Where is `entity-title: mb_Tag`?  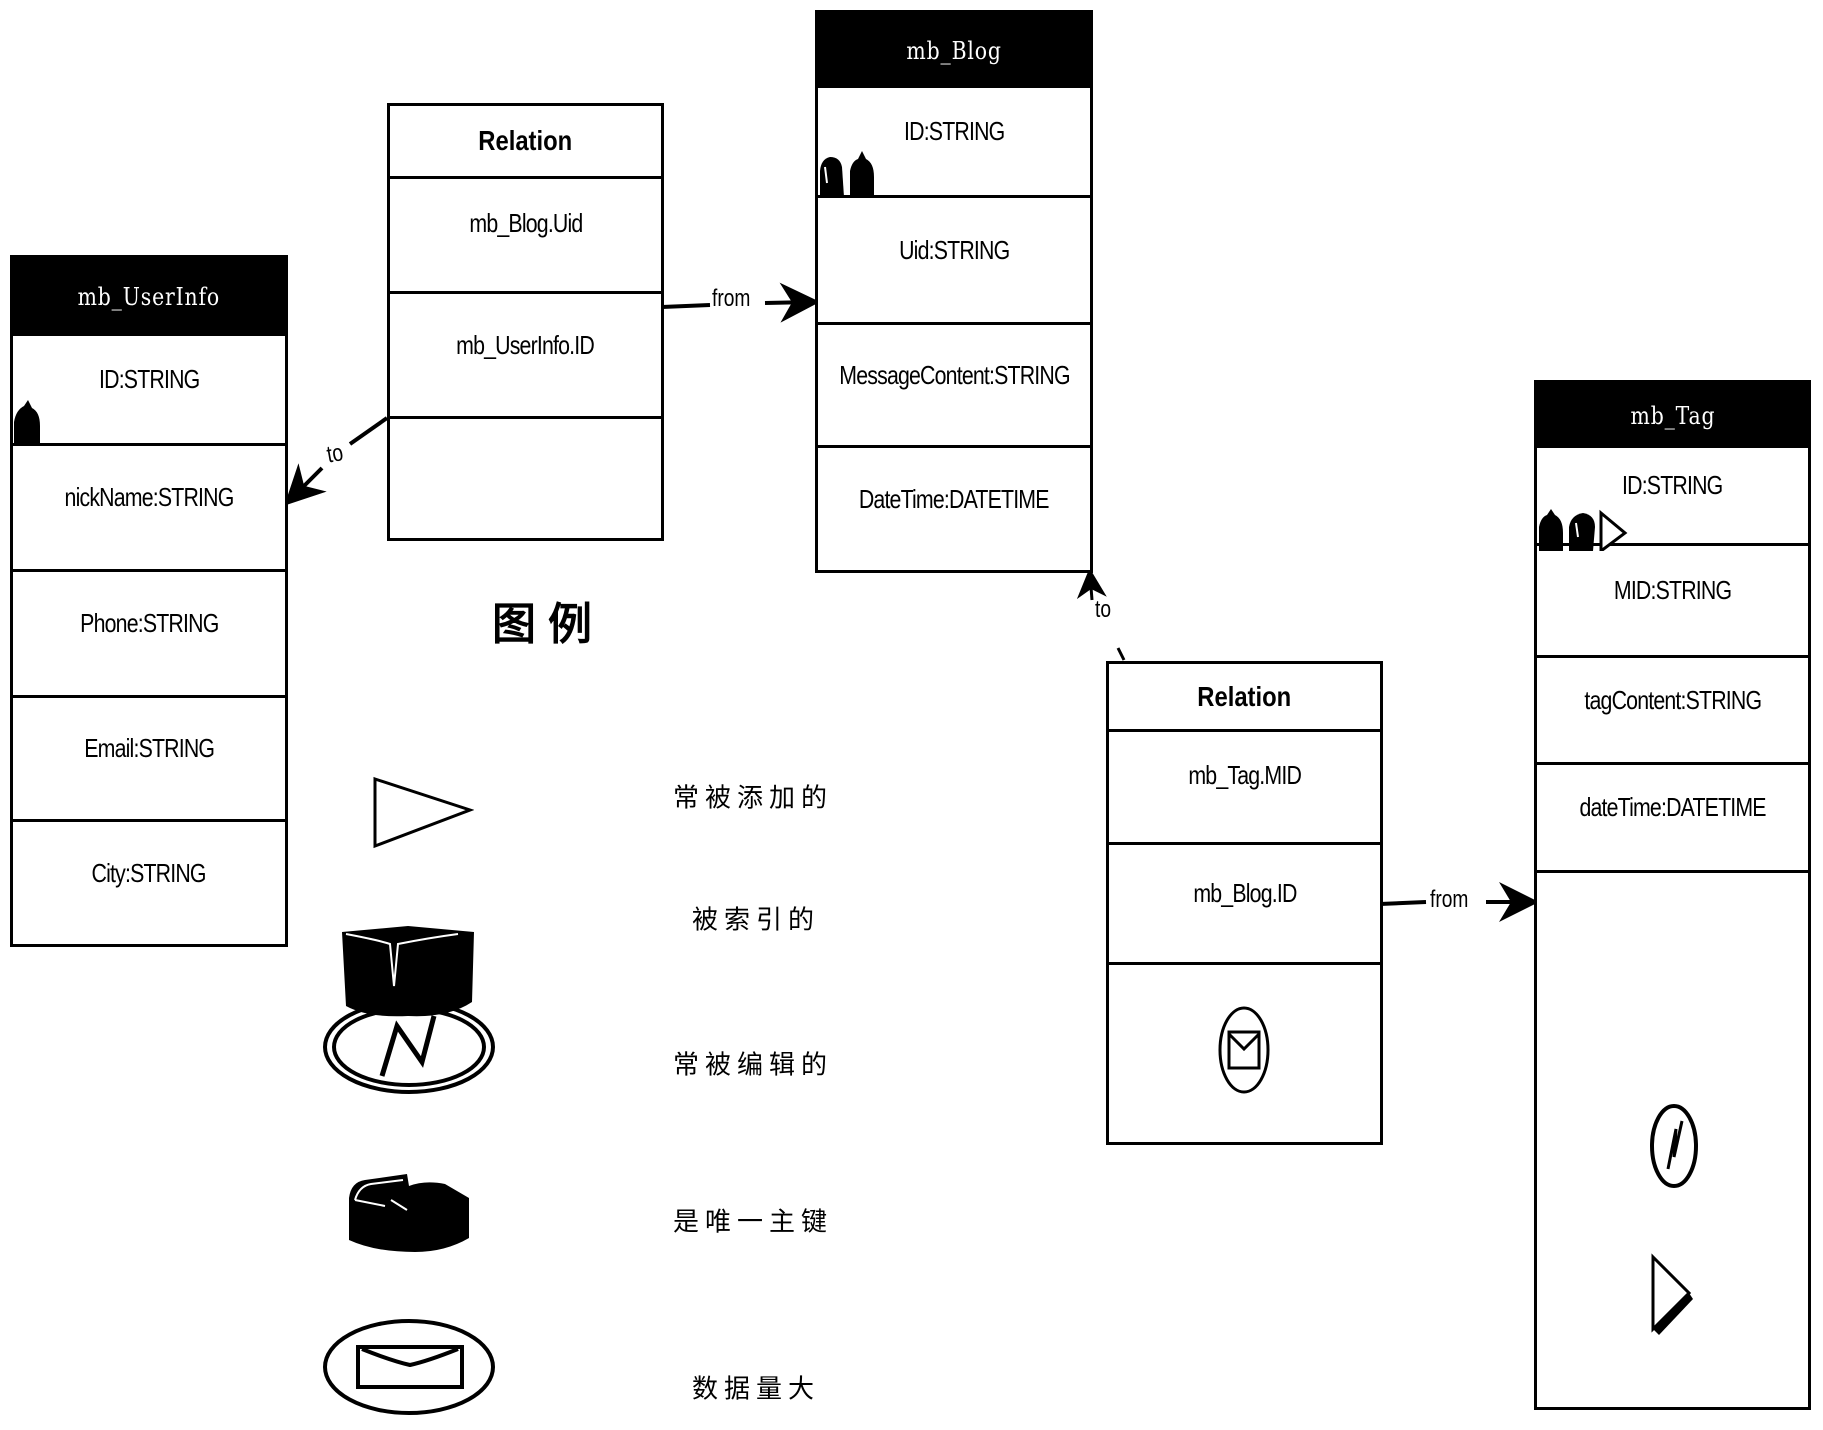 entity-title: mb_Tag is located at coordinates (1672, 415).